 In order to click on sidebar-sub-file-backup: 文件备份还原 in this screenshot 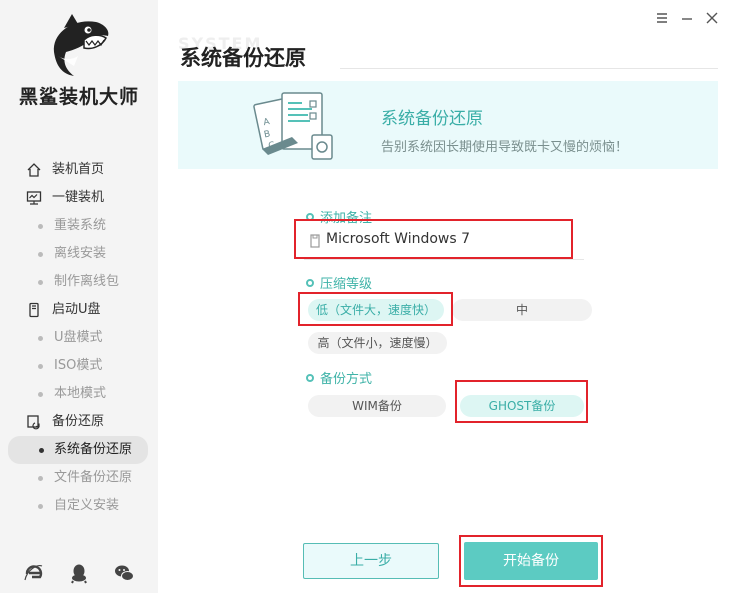, I will do `click(79, 478)`.